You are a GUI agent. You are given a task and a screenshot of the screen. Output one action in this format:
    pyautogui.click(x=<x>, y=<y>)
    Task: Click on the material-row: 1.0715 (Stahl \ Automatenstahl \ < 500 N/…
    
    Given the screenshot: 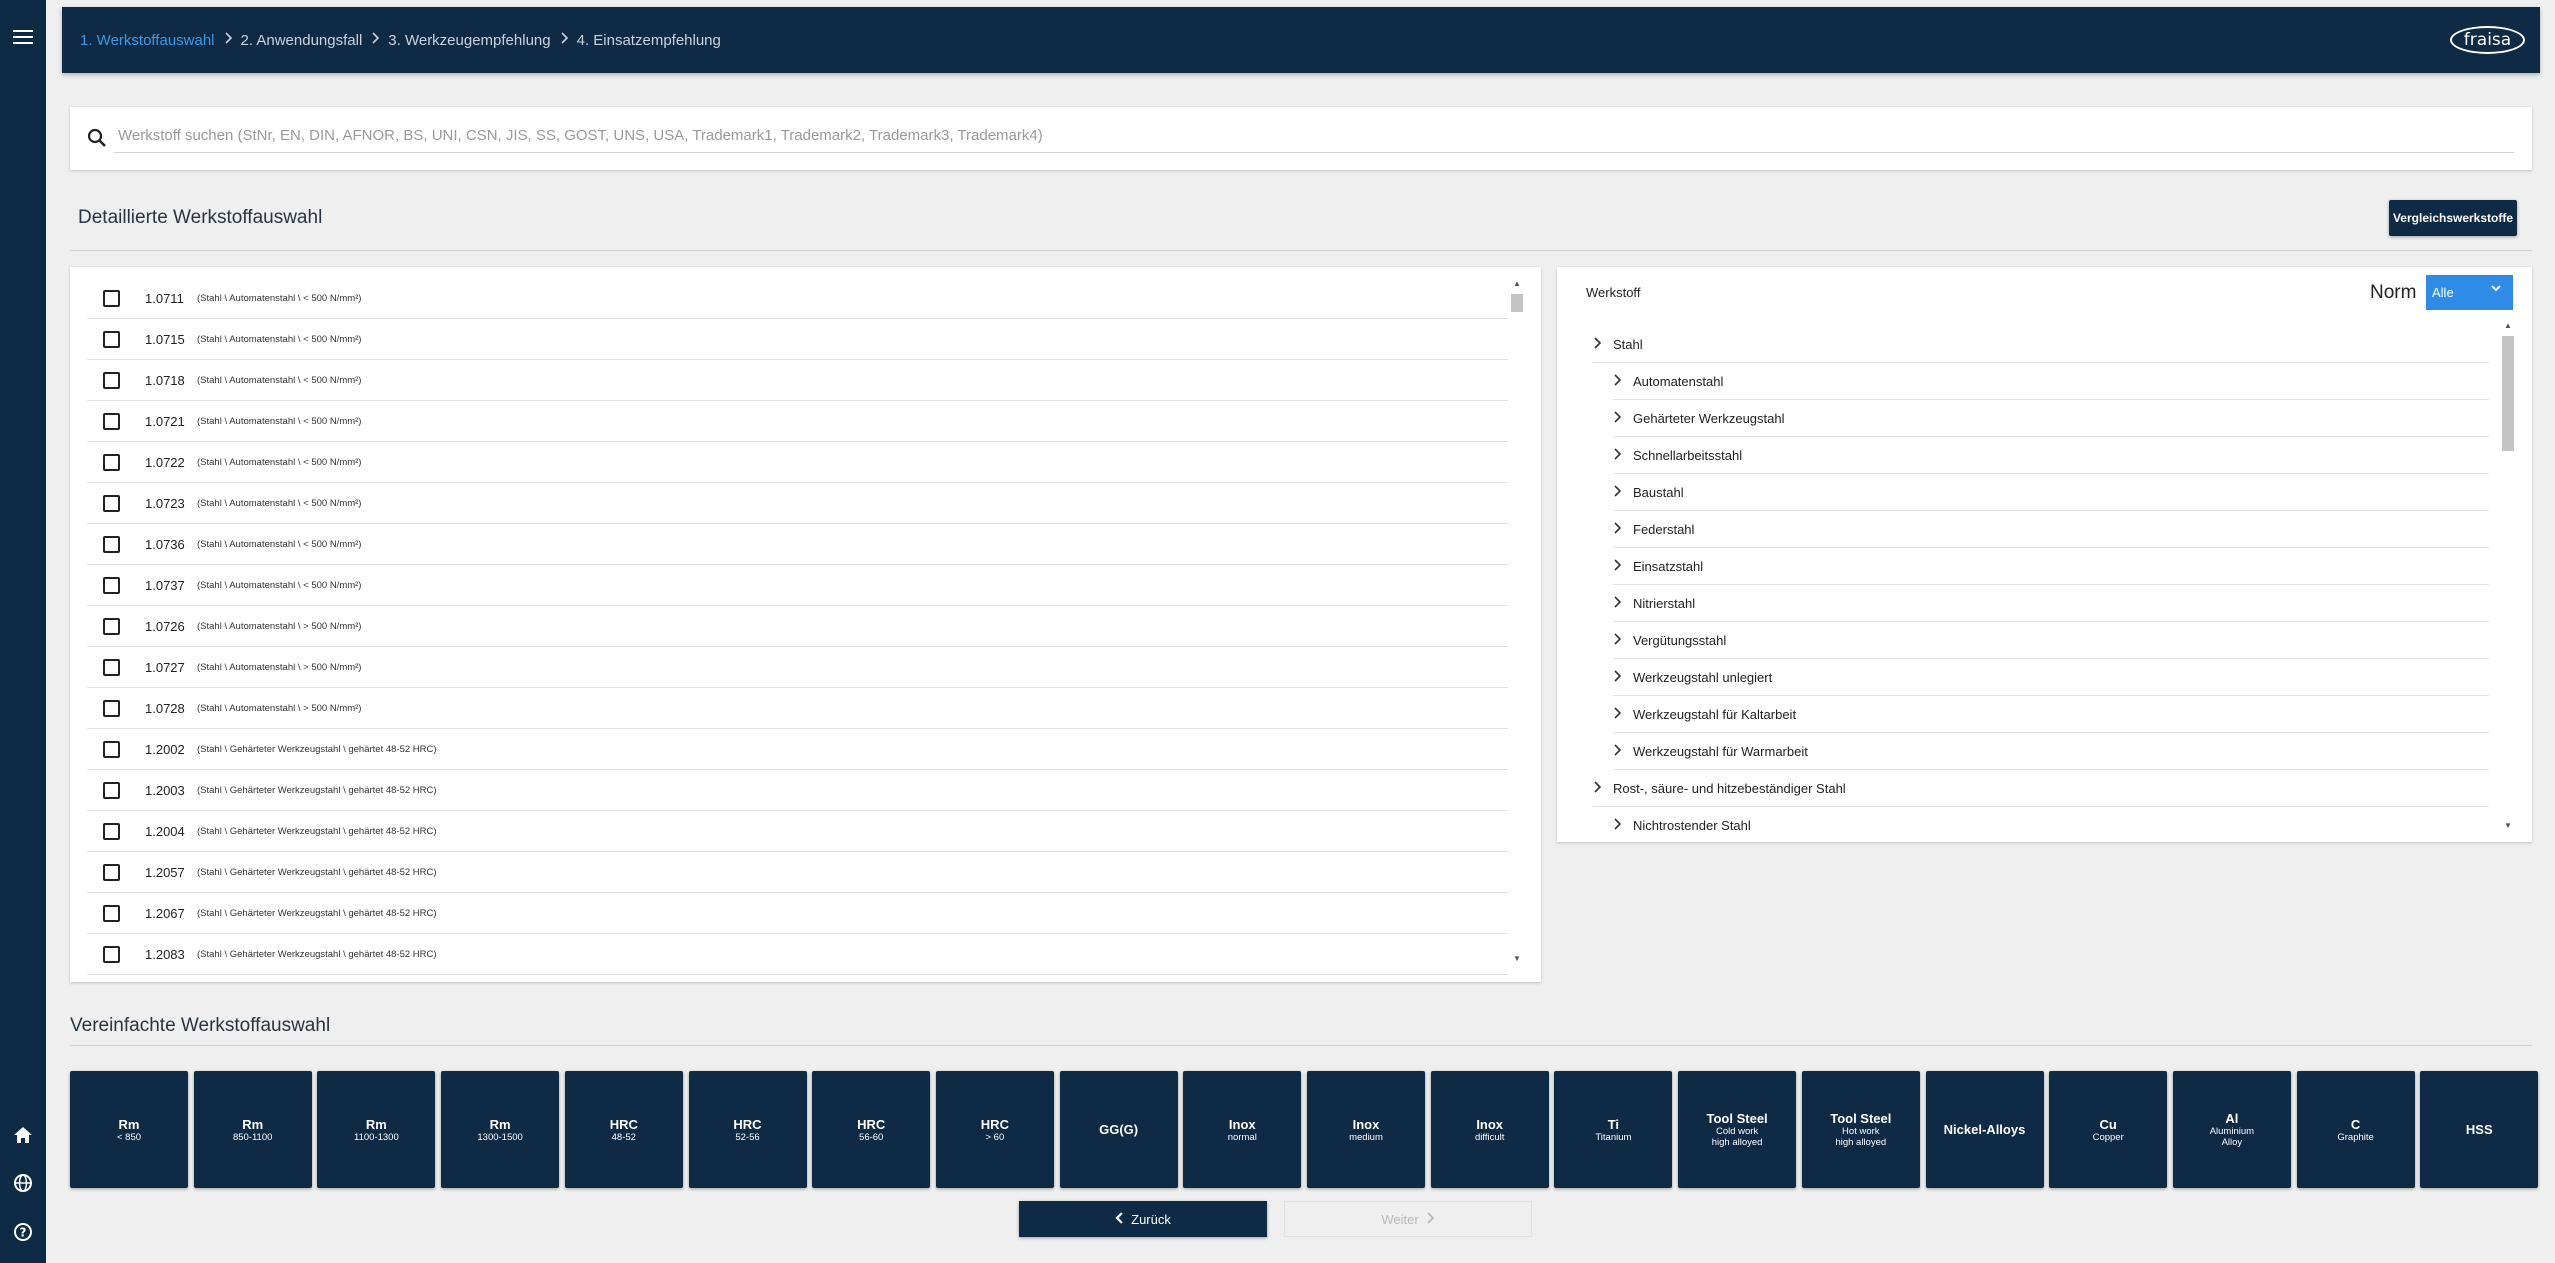 What is the action you would take?
    pyautogui.click(x=797, y=339)
    